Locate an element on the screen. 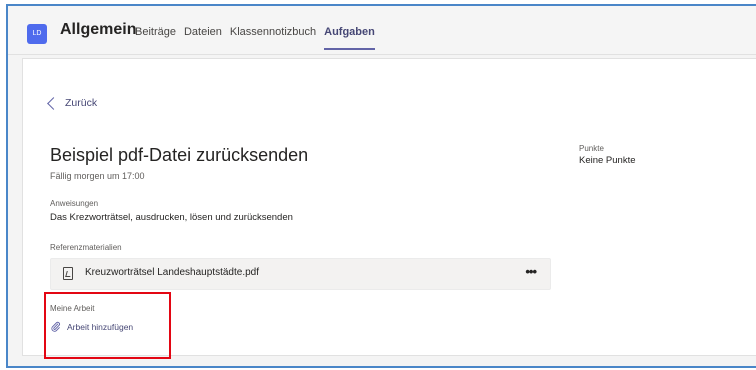 Image resolution: width=756 pixels, height=370 pixels. tab-aufgaben: Aufgaben is located at coordinates (349, 38).